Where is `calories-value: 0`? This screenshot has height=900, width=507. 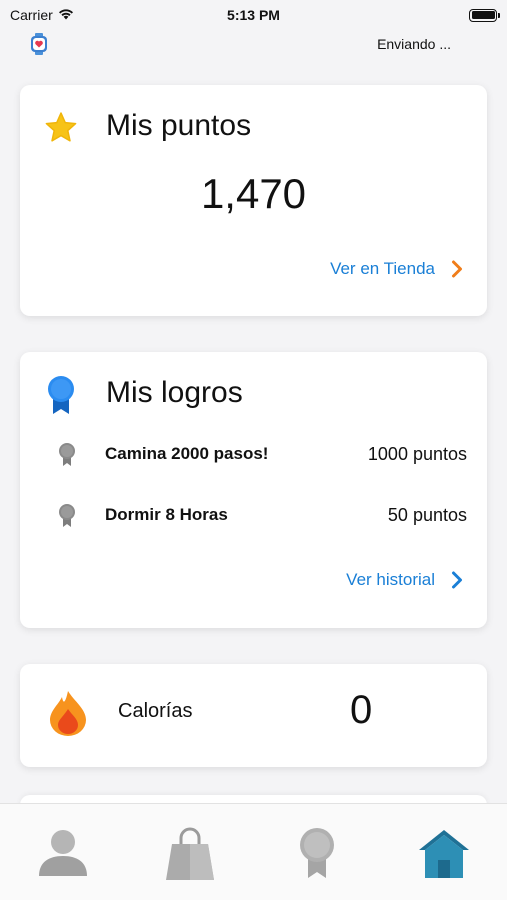 calories-value: 0 is located at coordinates (361, 710).